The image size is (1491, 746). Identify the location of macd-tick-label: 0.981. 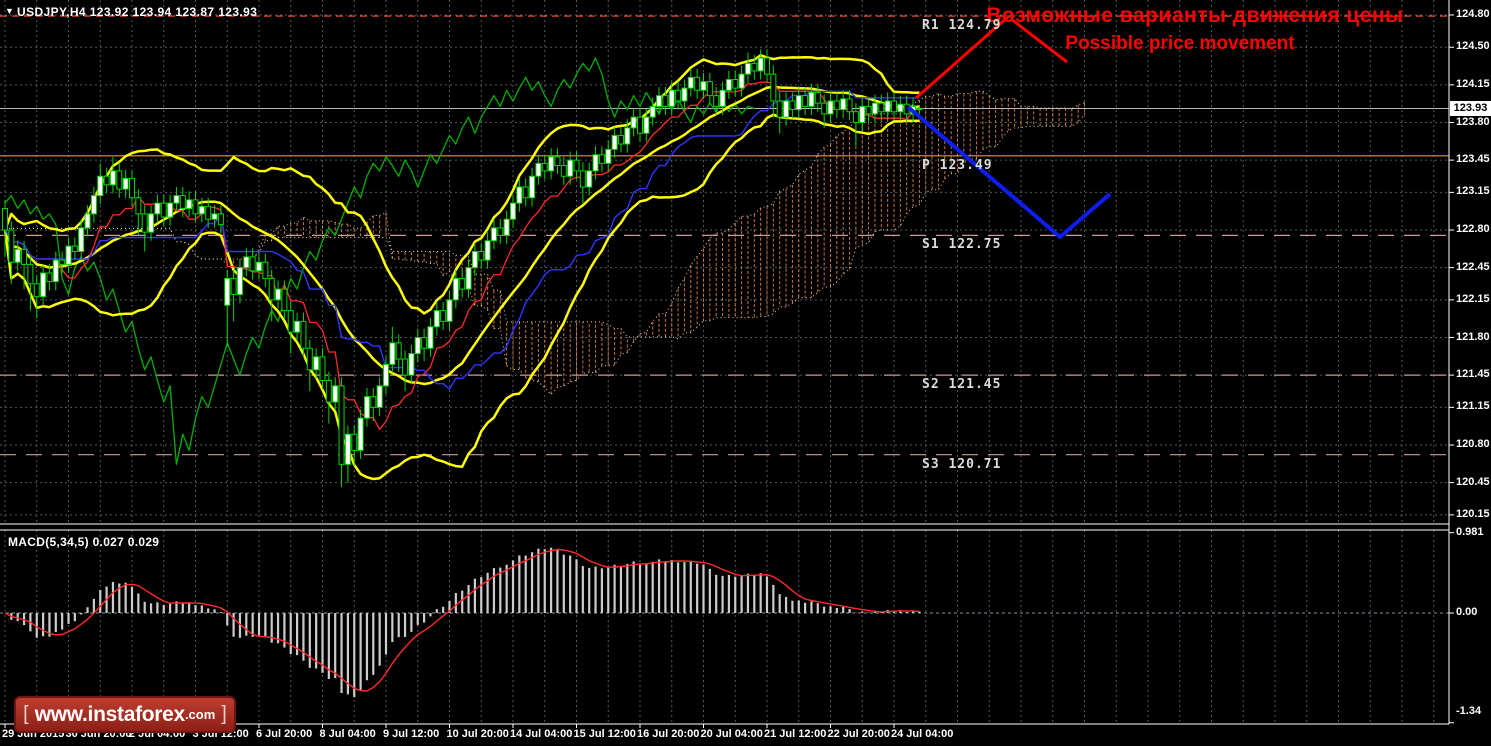
(1470, 531).